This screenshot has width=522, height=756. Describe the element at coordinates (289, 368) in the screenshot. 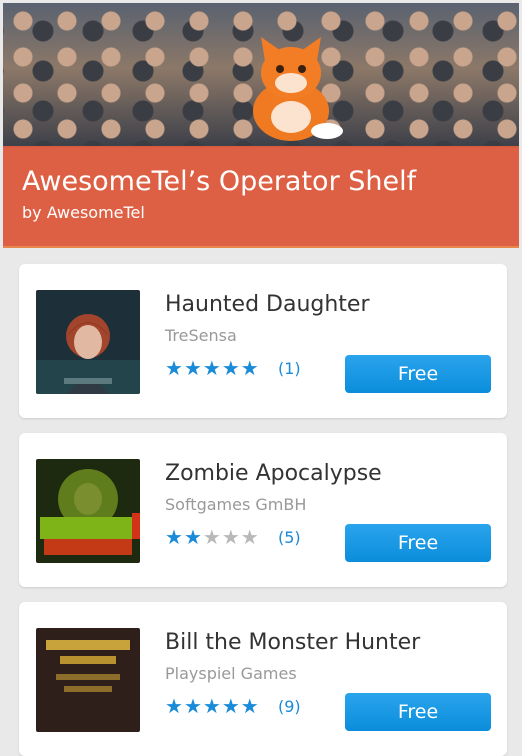

I see `review-count: (1)` at that location.